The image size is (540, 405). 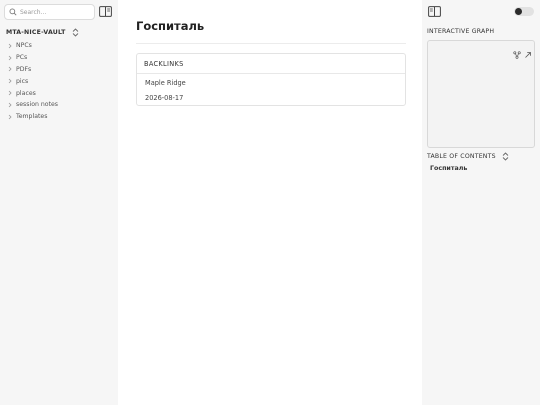 I want to click on expand-icon, so click(x=528, y=55).